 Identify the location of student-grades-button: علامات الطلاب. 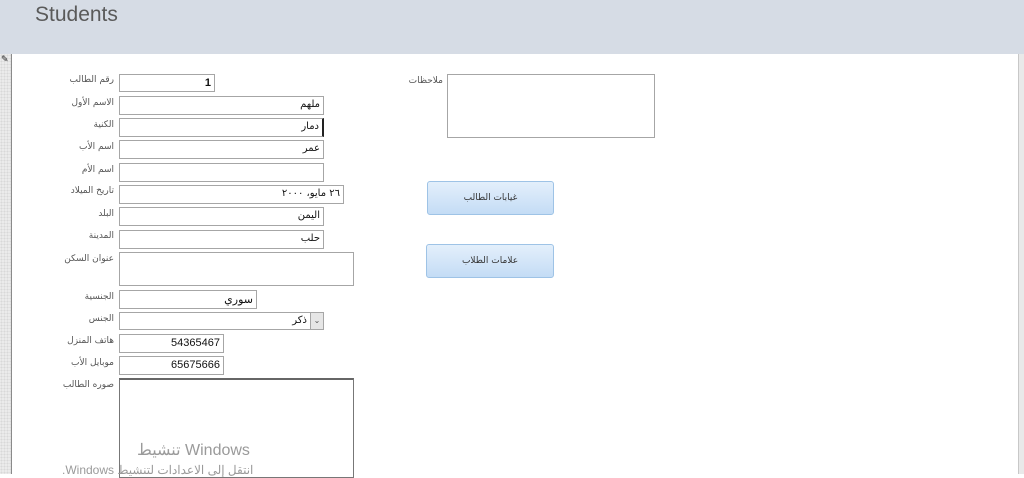
(490, 261).